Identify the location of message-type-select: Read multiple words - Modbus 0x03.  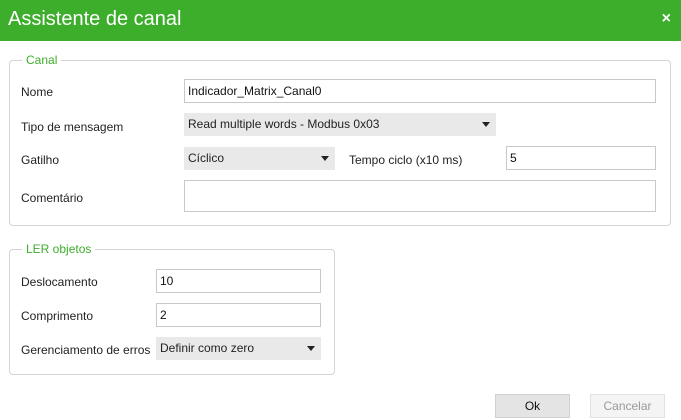
(340, 124).